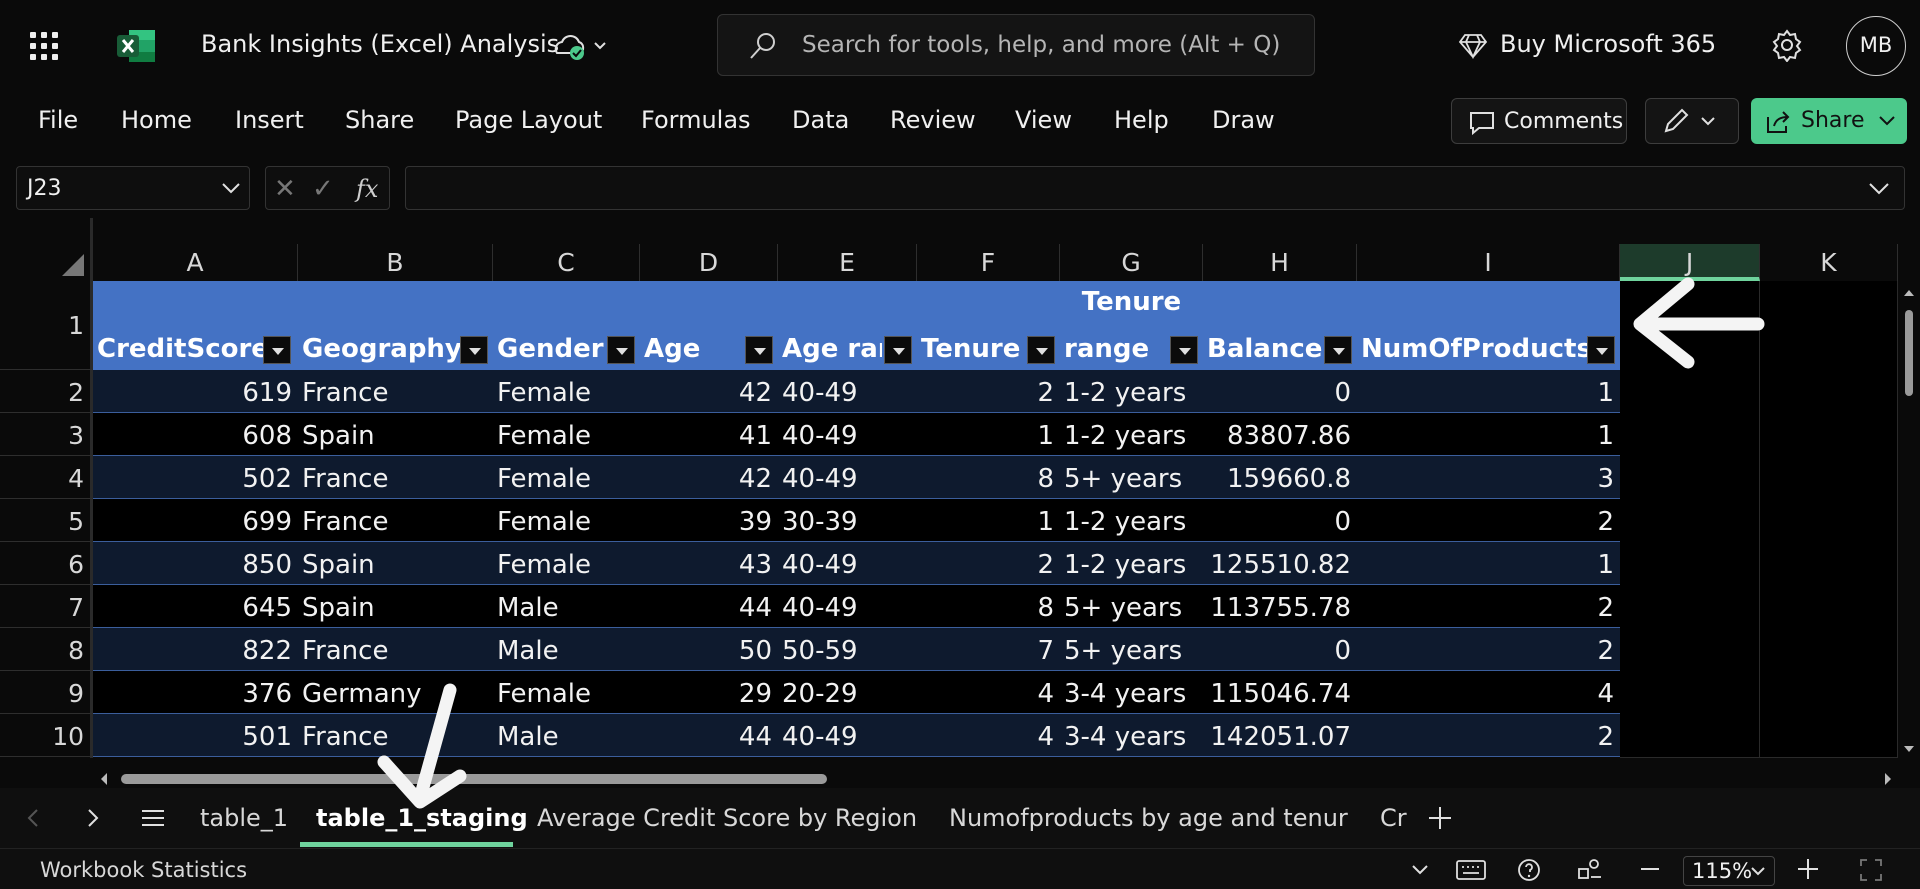 The image size is (1920, 889). Describe the element at coordinates (566, 325) in the screenshot. I see `header-cell-gender: Gender` at that location.